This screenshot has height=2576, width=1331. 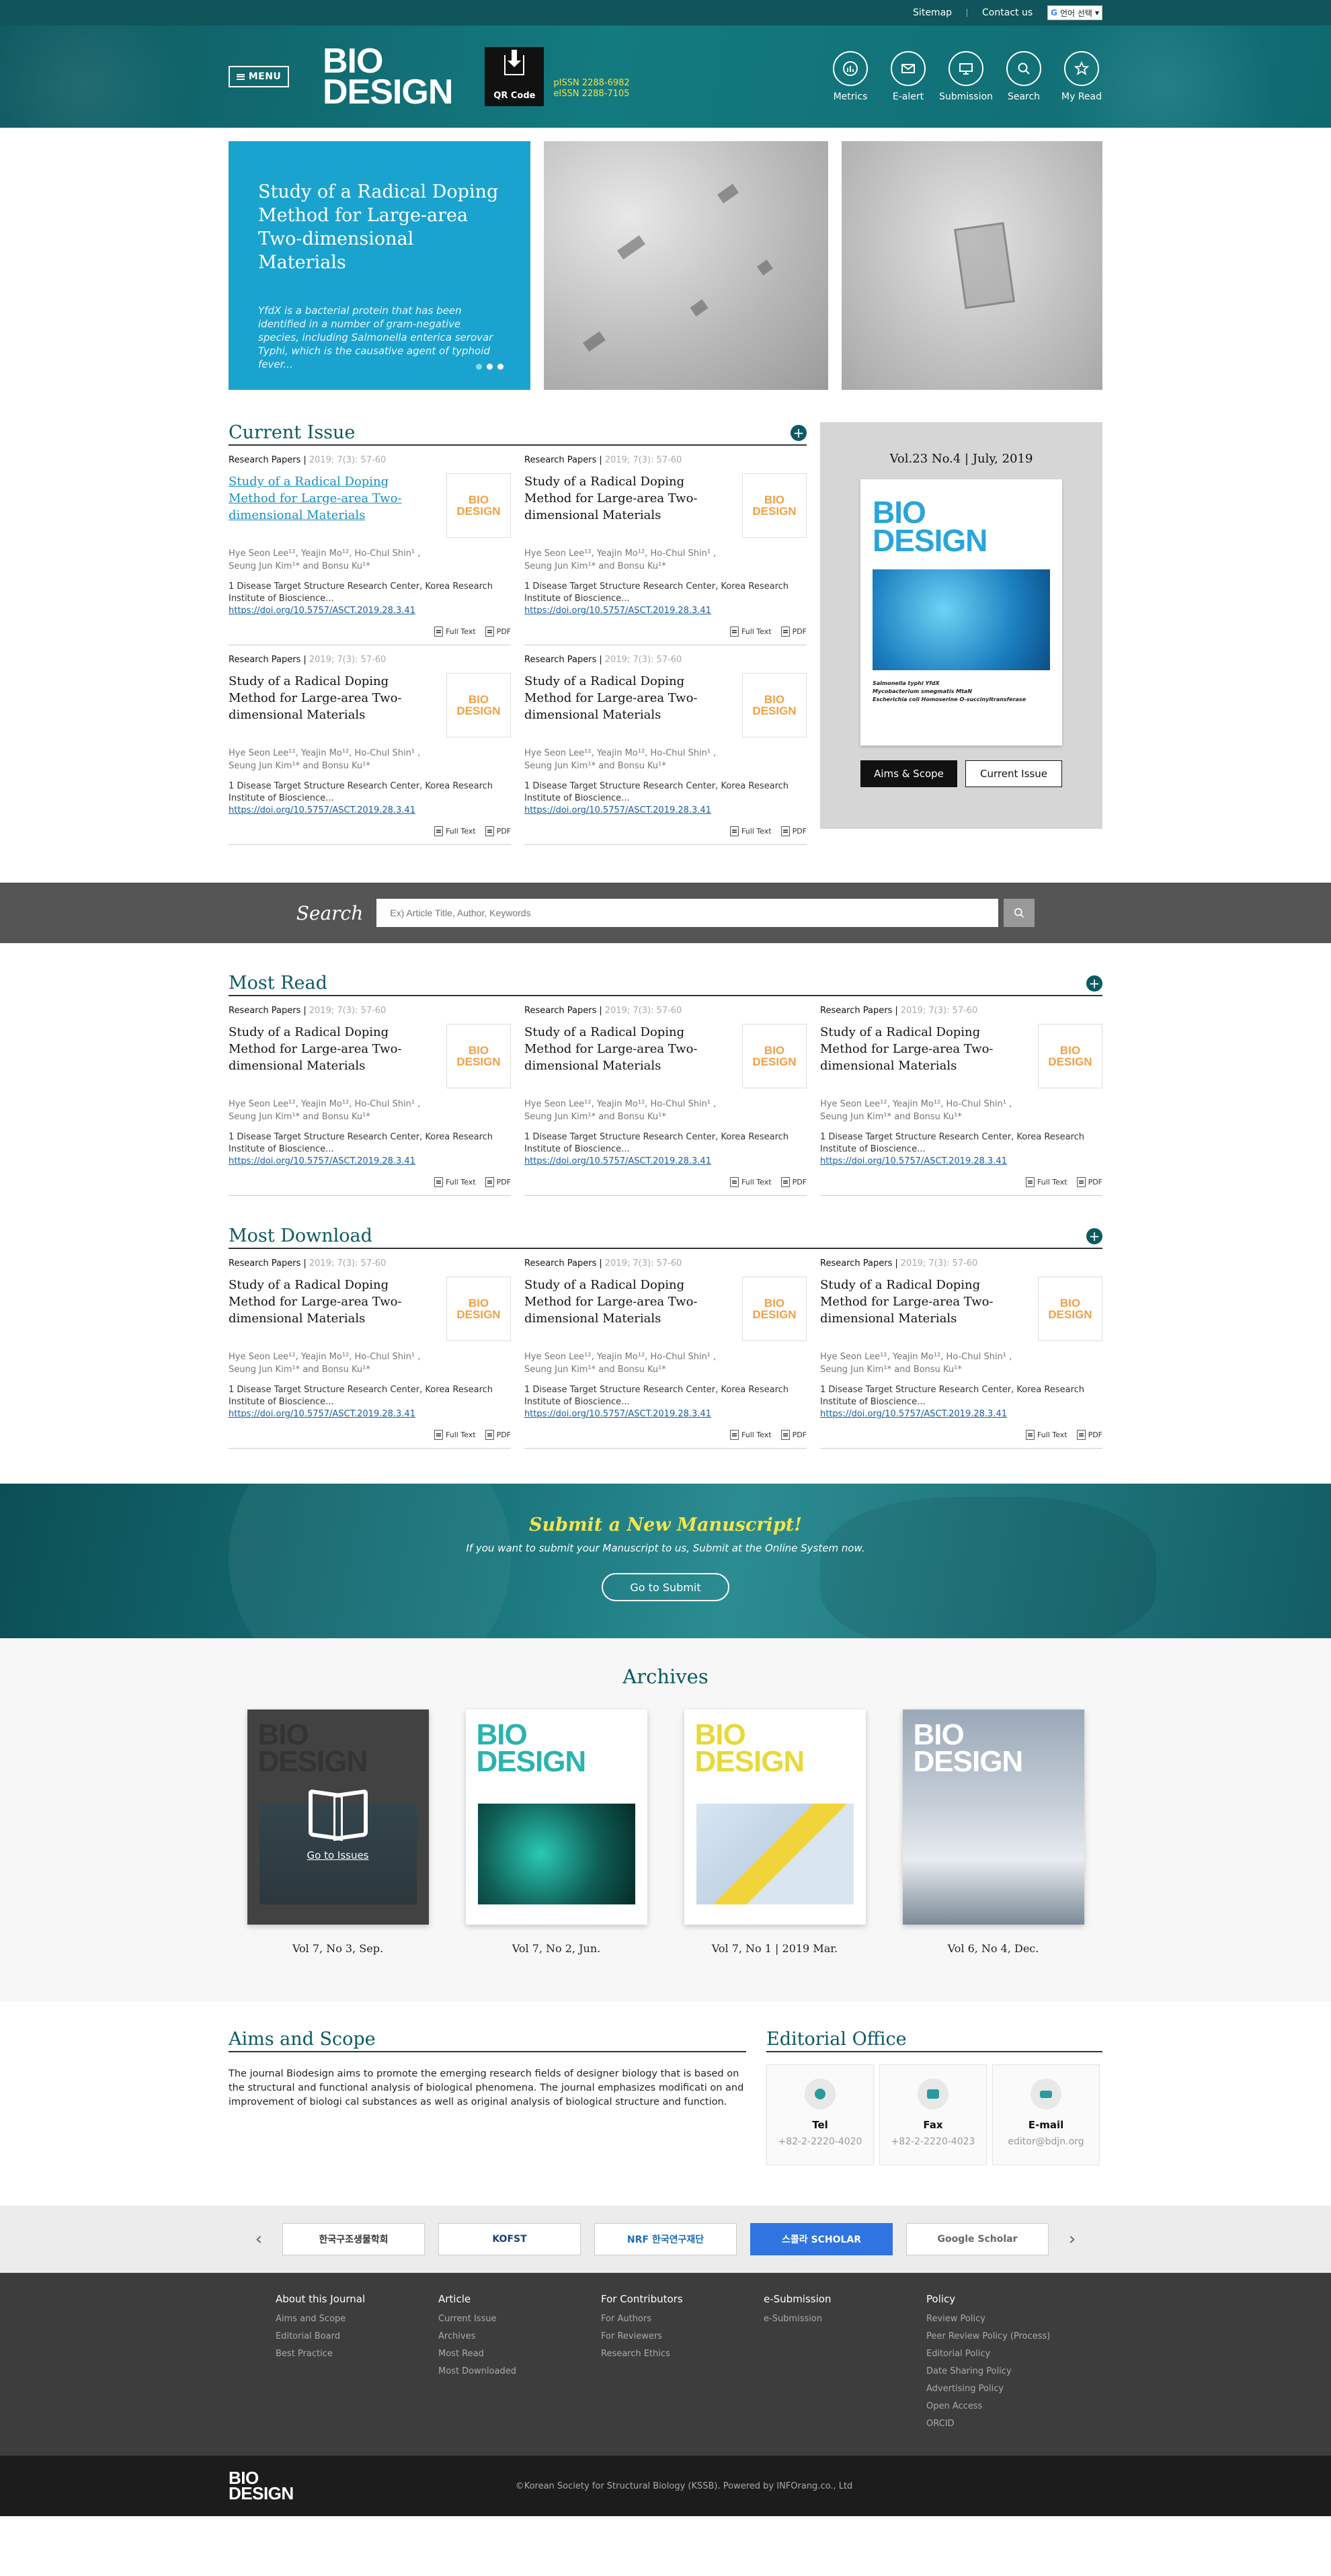 What do you see at coordinates (353, 2239) in the screenshot?
I see `partner-logo: 한국구조생물학회` at bounding box center [353, 2239].